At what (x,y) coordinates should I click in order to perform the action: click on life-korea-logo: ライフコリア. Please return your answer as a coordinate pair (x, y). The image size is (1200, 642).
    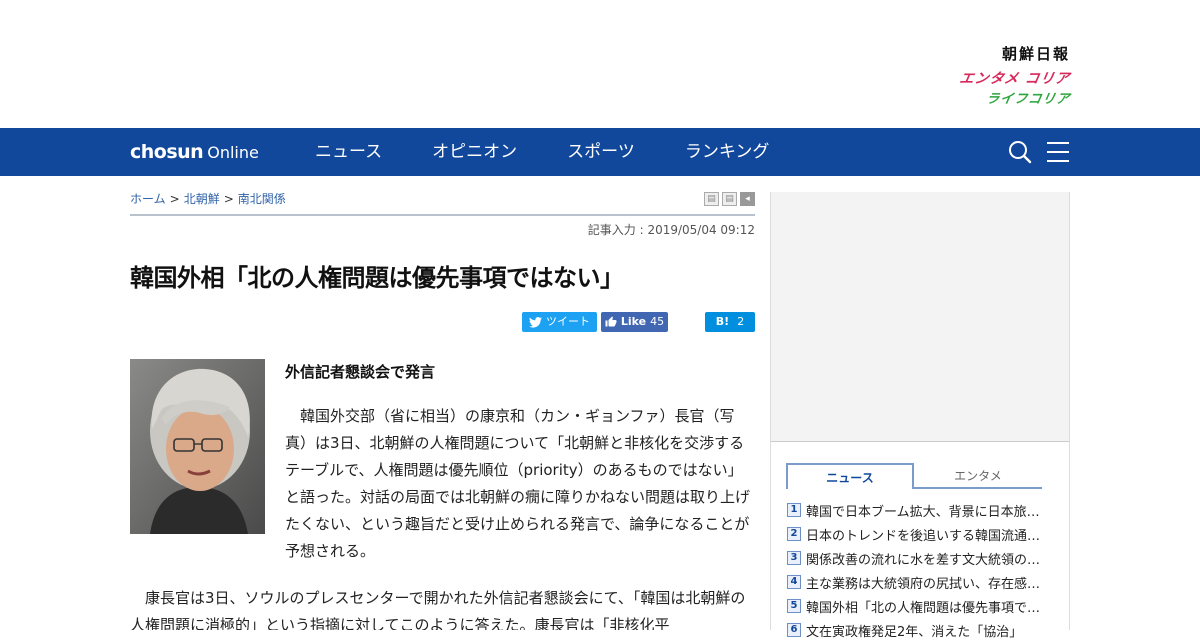
    Looking at the image, I should click on (1000, 100).